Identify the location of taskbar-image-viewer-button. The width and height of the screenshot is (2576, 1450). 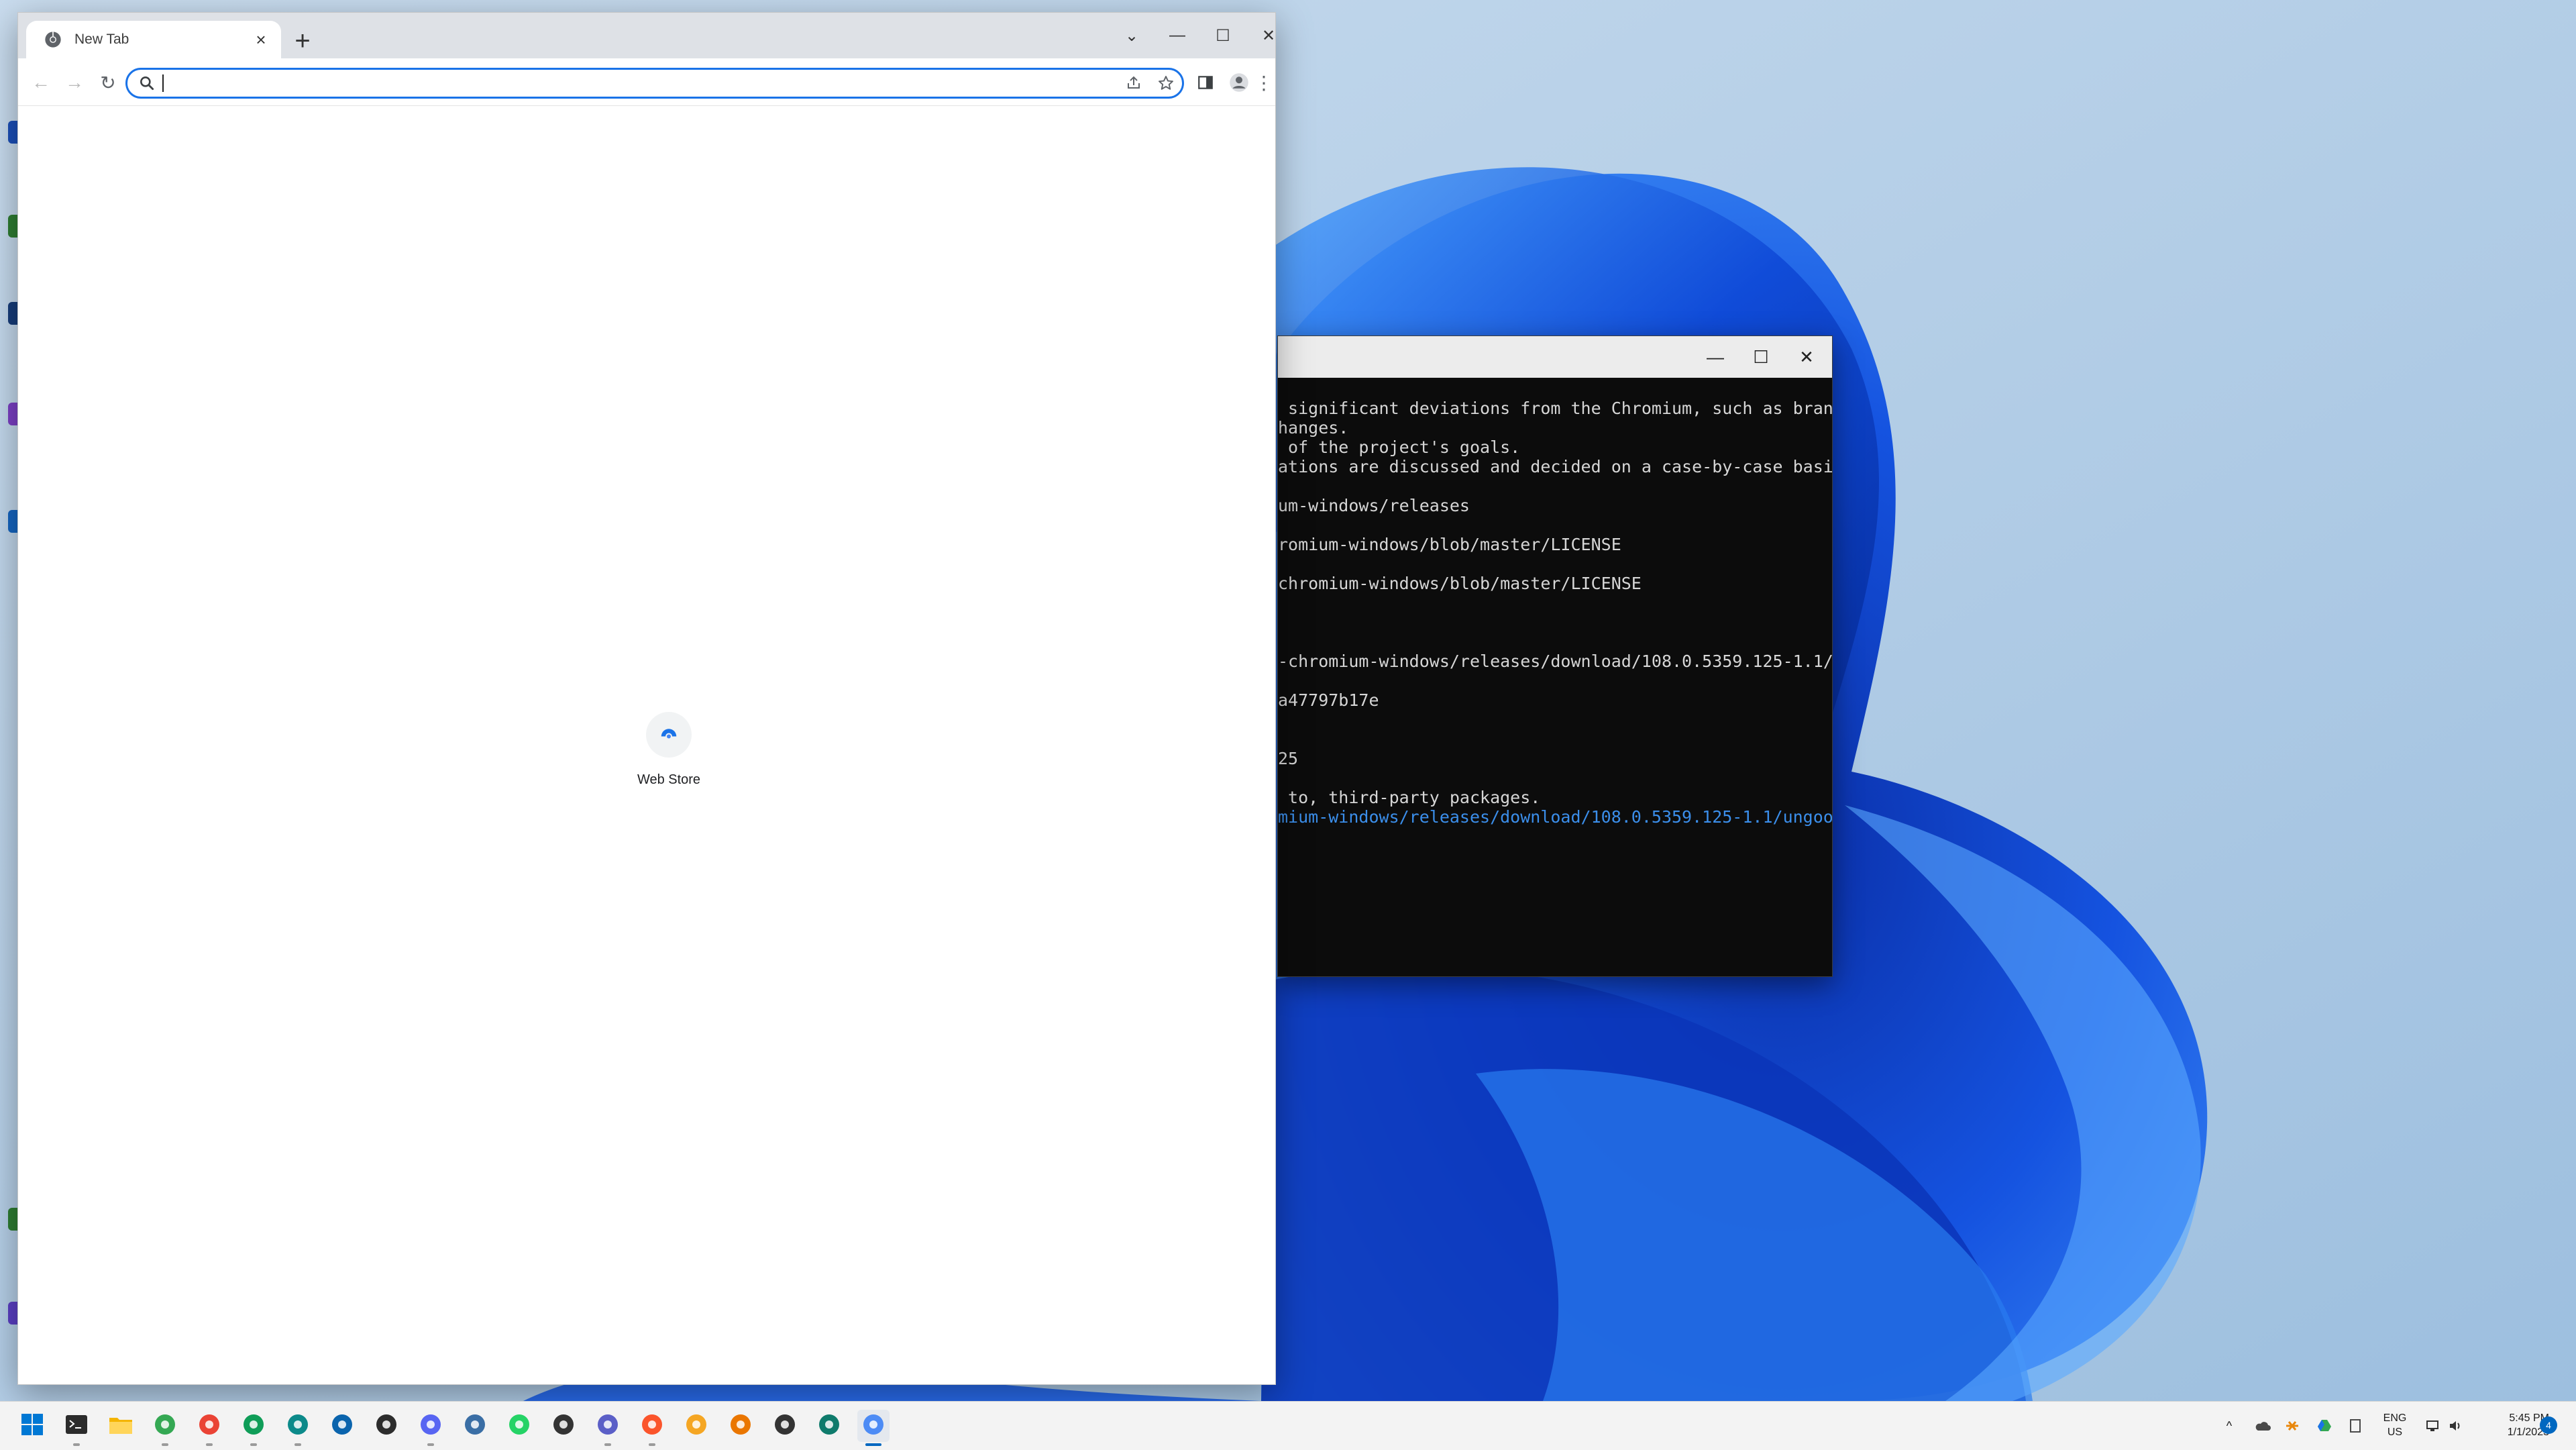
(475, 1426).